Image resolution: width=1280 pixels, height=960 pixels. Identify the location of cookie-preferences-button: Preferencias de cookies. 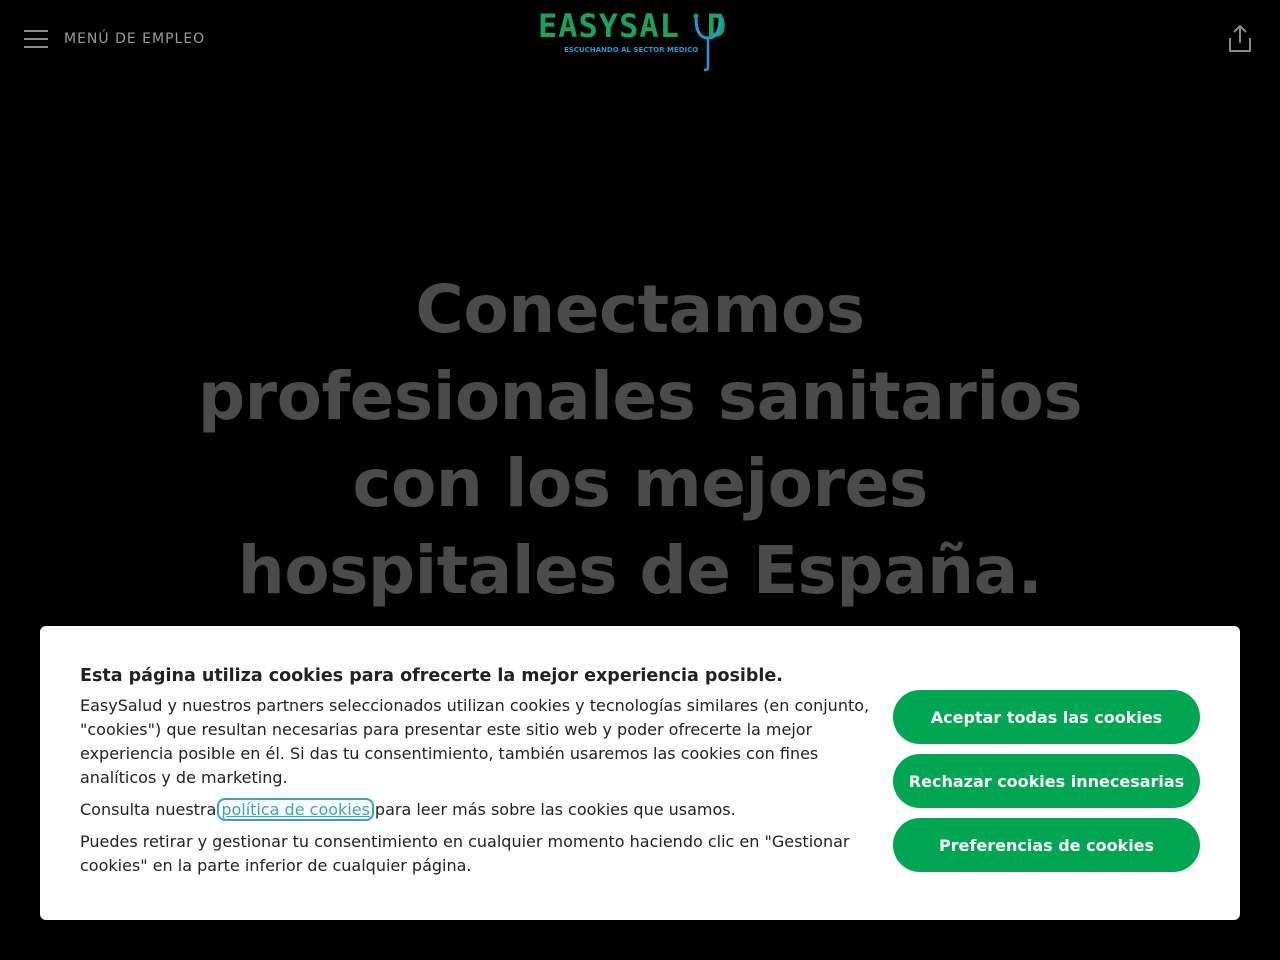
(1046, 845).